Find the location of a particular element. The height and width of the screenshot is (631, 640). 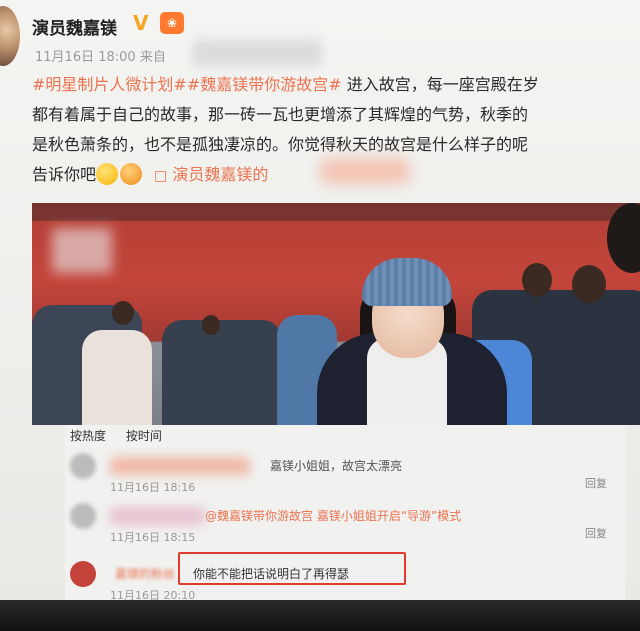

post-line: 都有着属于自己的故事，那一砖一瓦也更增添了其辉煌的气势，秋季的 is located at coordinates (280, 114).